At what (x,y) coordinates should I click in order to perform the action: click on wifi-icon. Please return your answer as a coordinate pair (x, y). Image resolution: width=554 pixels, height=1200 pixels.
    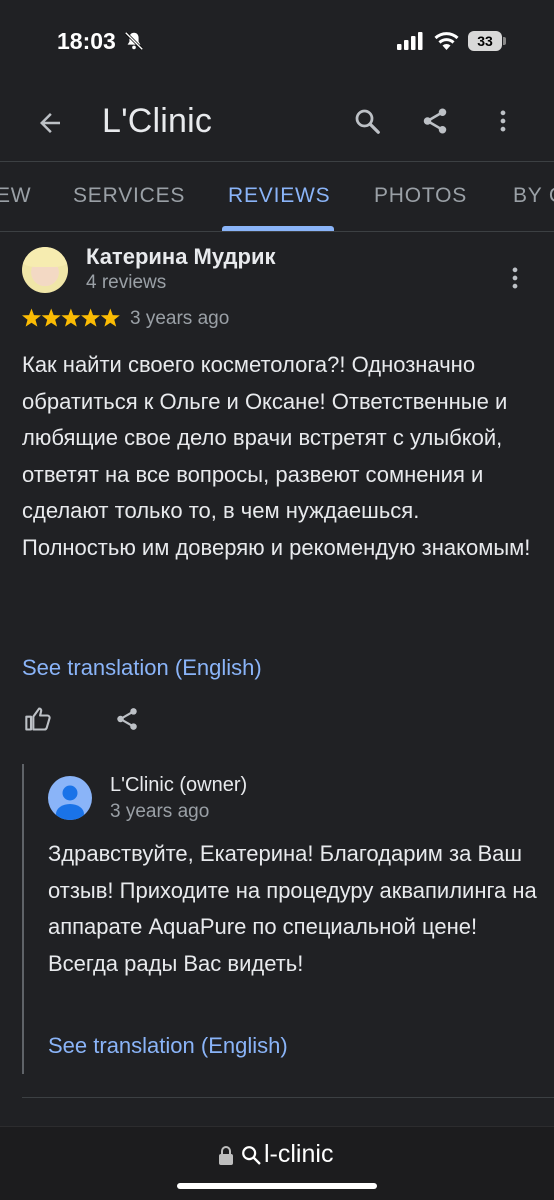
    Looking at the image, I should click on (446, 41).